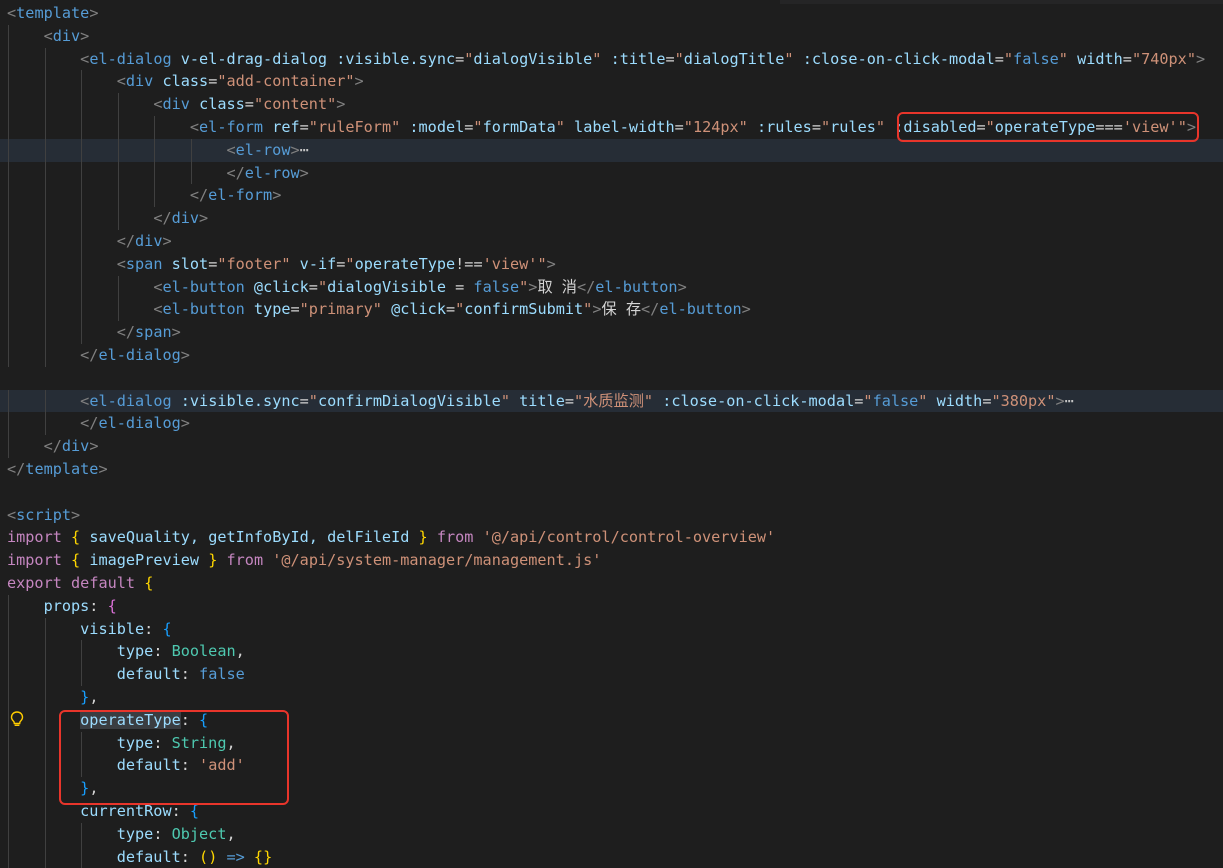  What do you see at coordinates (245, 560) in the screenshot?
I see `code-token: from` at bounding box center [245, 560].